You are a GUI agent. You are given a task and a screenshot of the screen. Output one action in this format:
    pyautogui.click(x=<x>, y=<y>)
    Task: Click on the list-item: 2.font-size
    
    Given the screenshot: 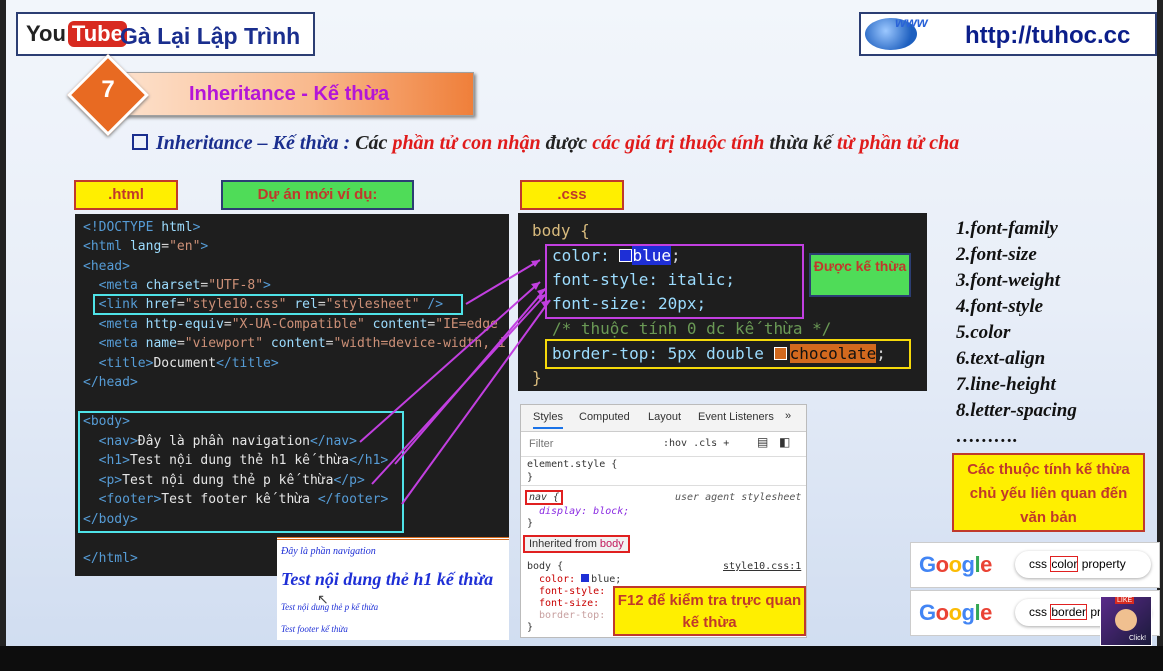 What is the action you would take?
    pyautogui.click(x=996, y=254)
    